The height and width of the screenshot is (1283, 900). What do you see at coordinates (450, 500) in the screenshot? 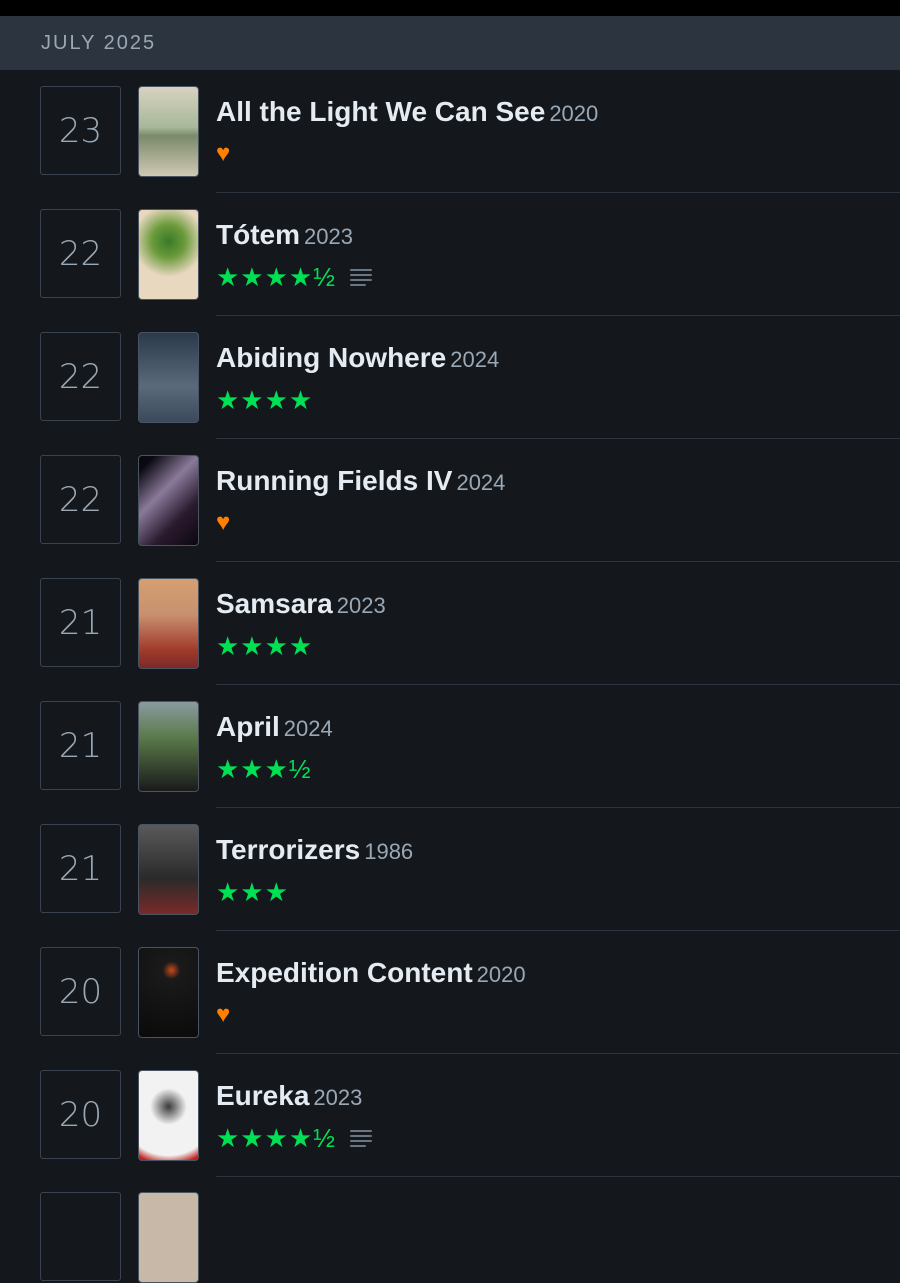
I see `diary-entry: 22 Running Fields IV 2024 ♥` at bounding box center [450, 500].